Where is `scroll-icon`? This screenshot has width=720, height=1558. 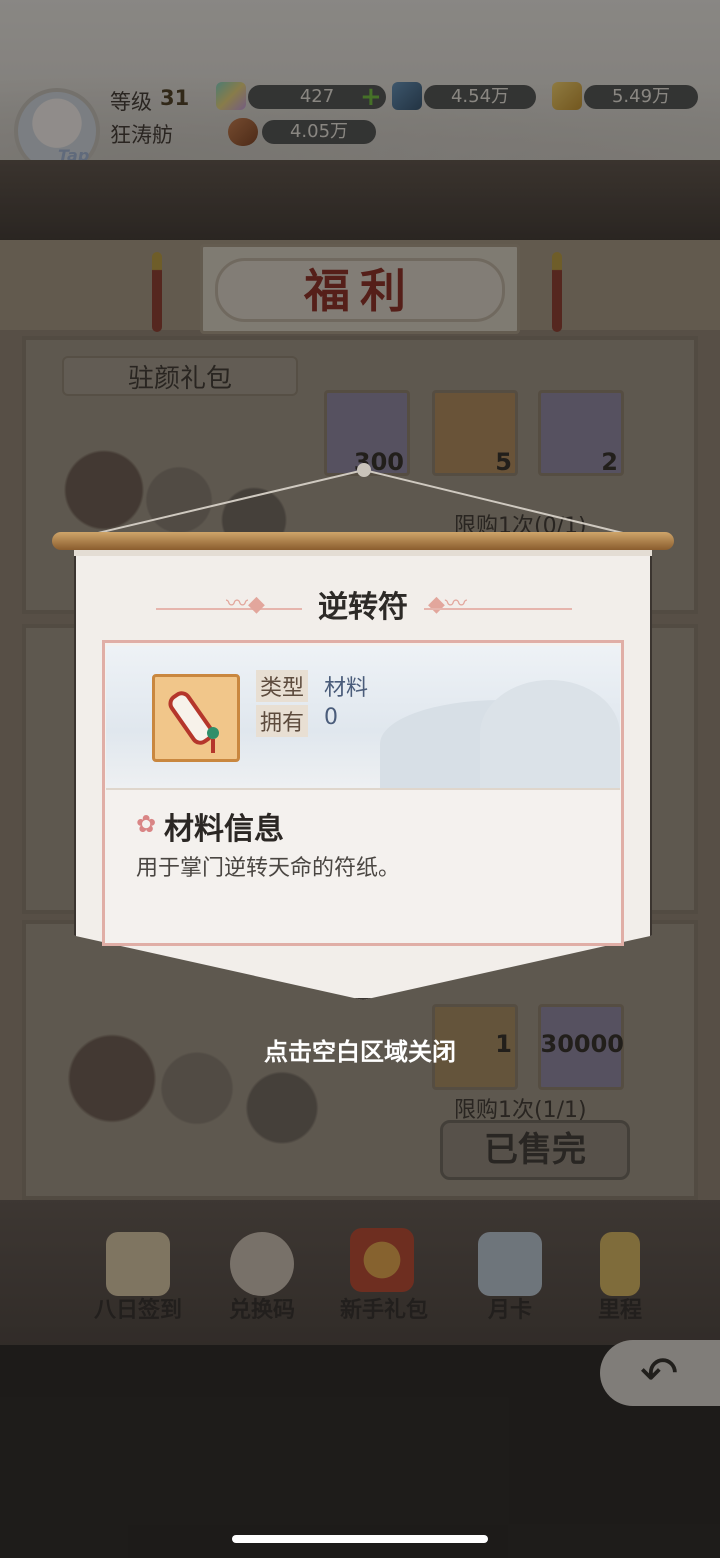 scroll-icon is located at coordinates (196, 718).